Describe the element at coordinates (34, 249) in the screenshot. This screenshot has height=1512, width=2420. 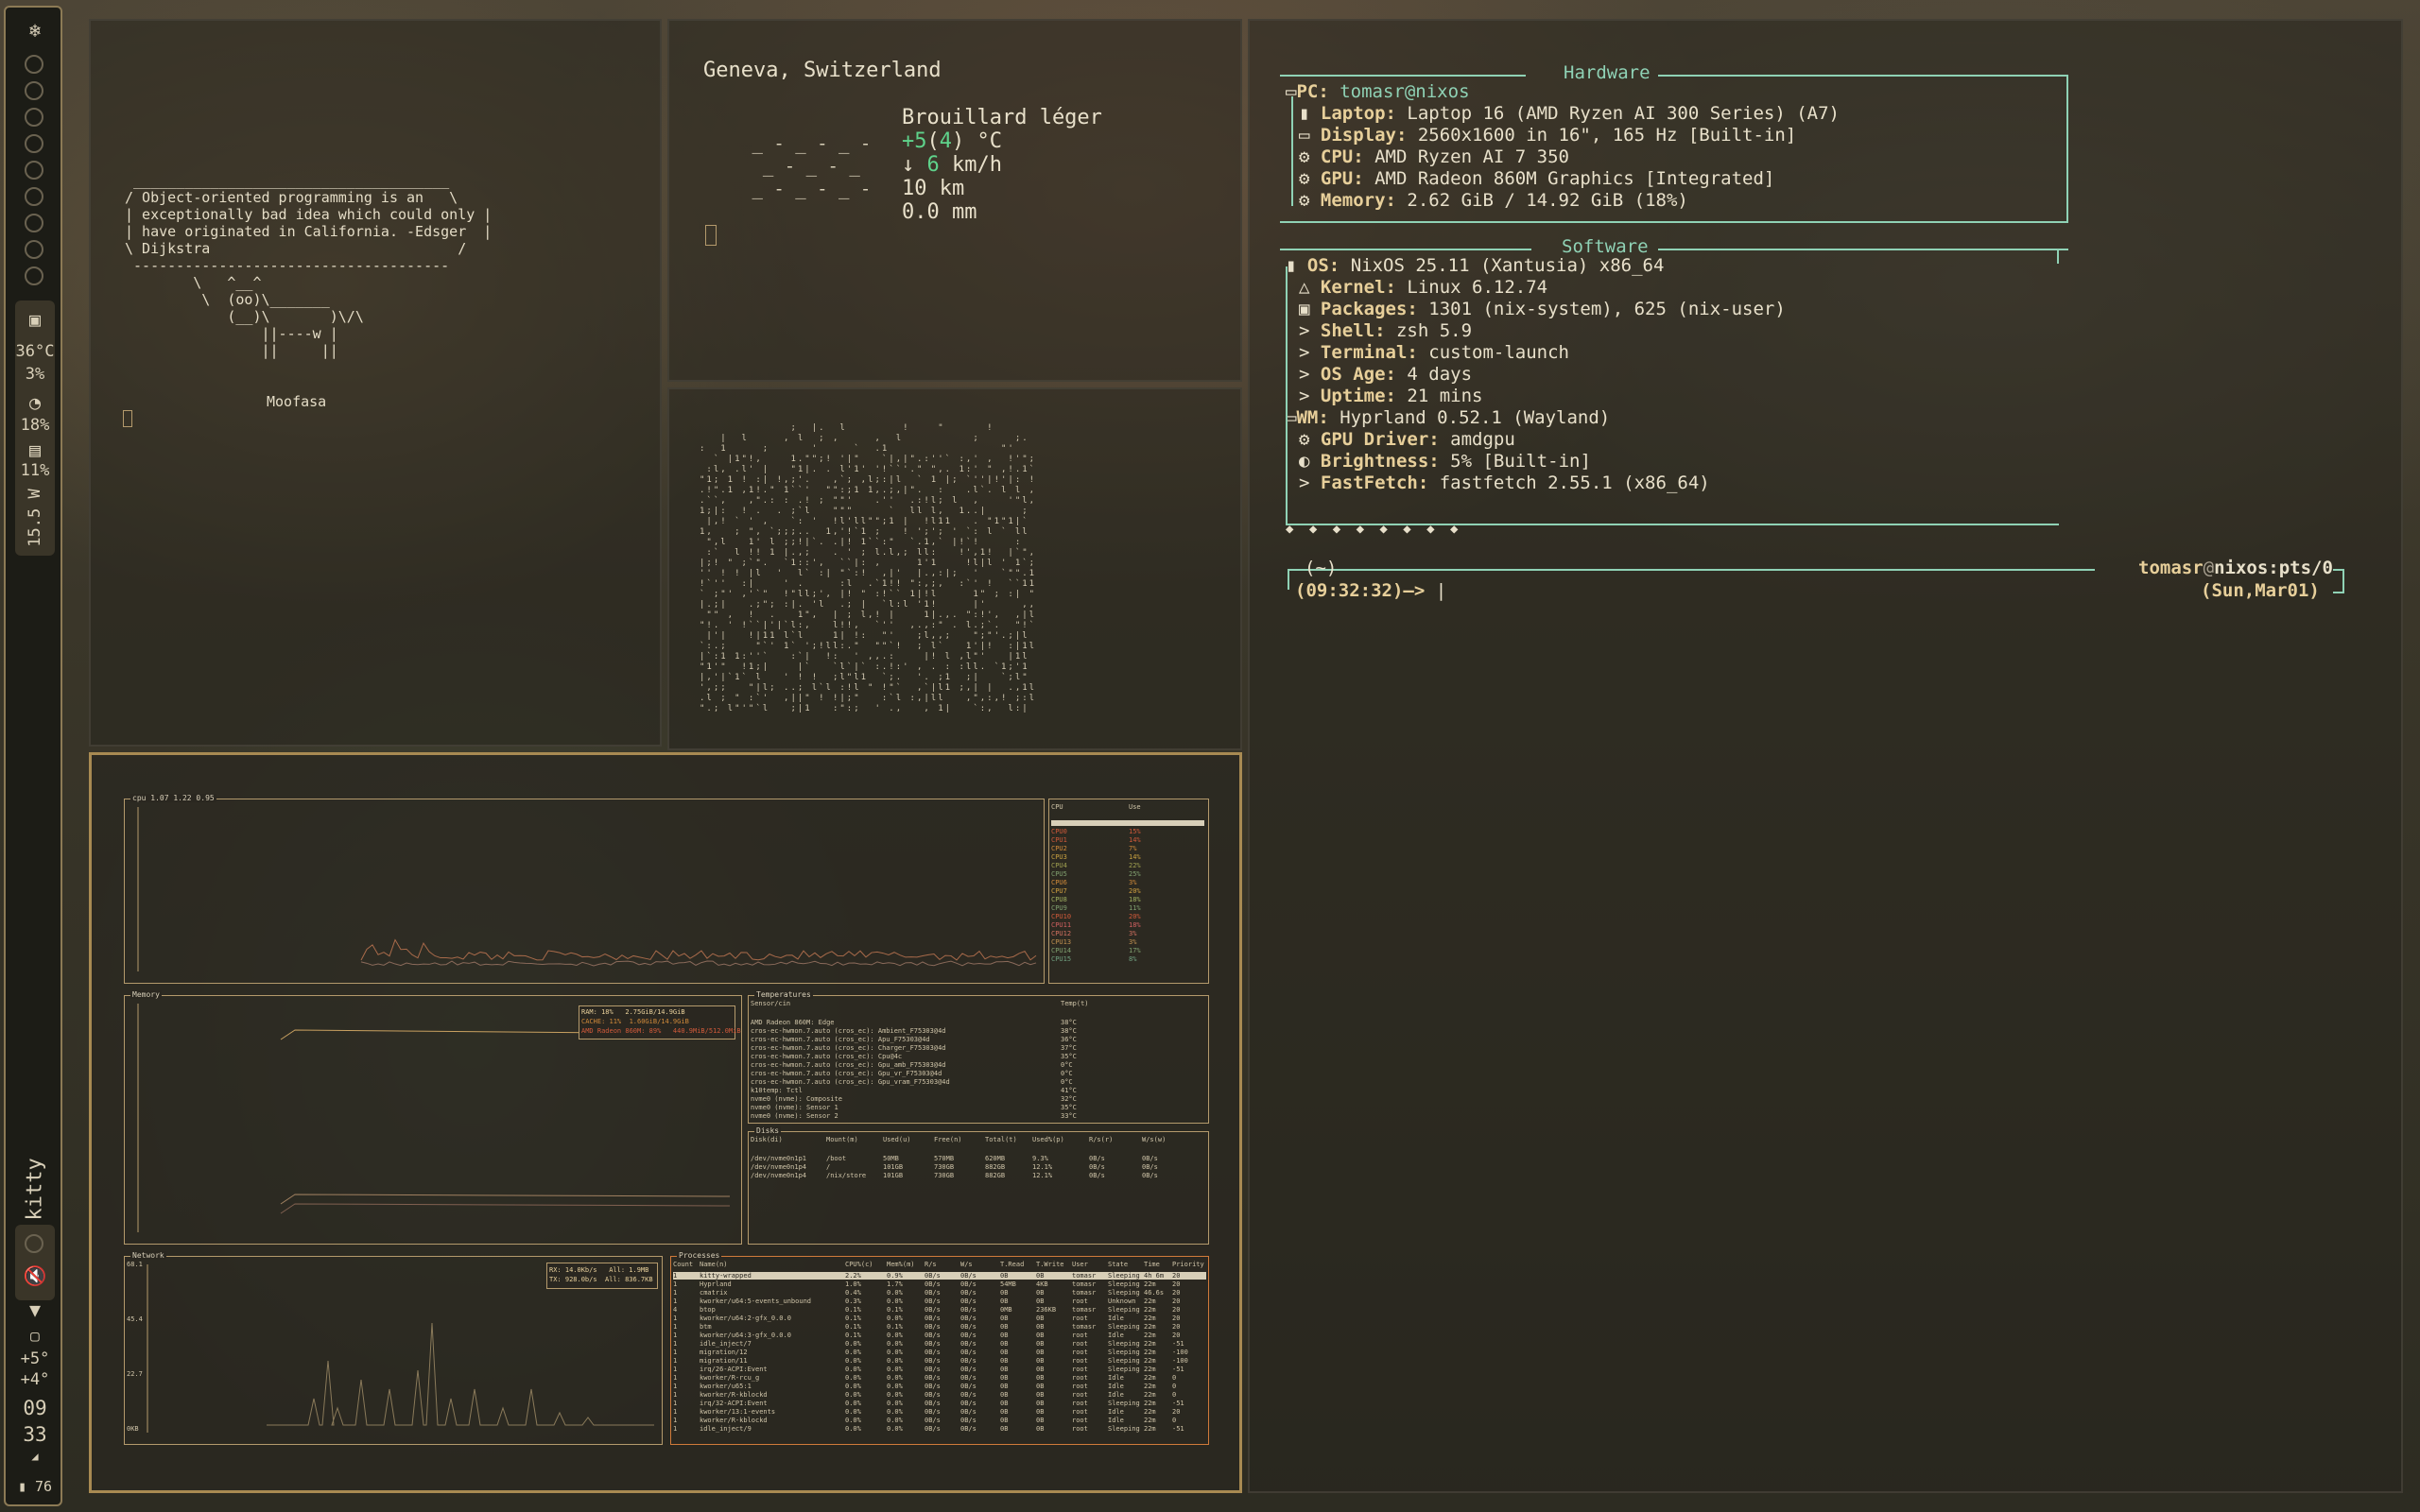
I see `workspace-8-button` at that location.